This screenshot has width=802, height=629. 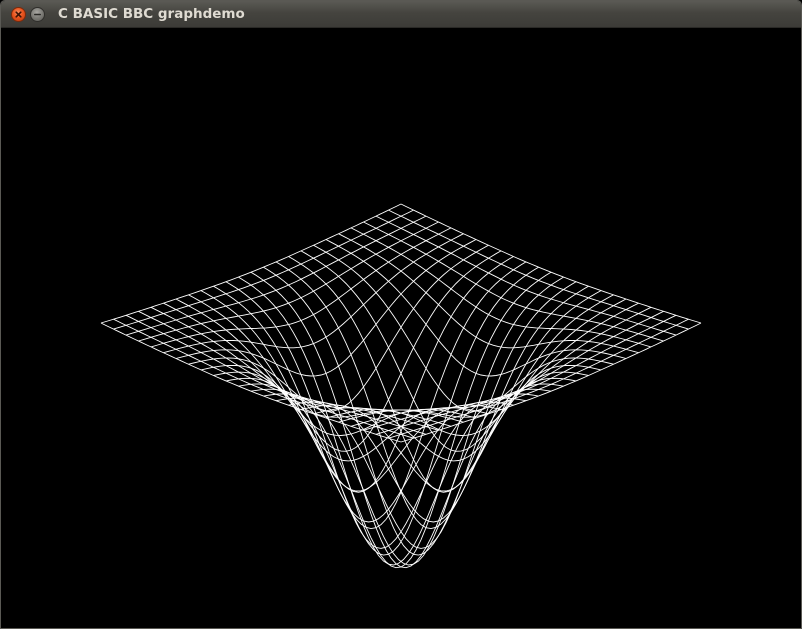 I want to click on close-button, so click(x=18, y=14).